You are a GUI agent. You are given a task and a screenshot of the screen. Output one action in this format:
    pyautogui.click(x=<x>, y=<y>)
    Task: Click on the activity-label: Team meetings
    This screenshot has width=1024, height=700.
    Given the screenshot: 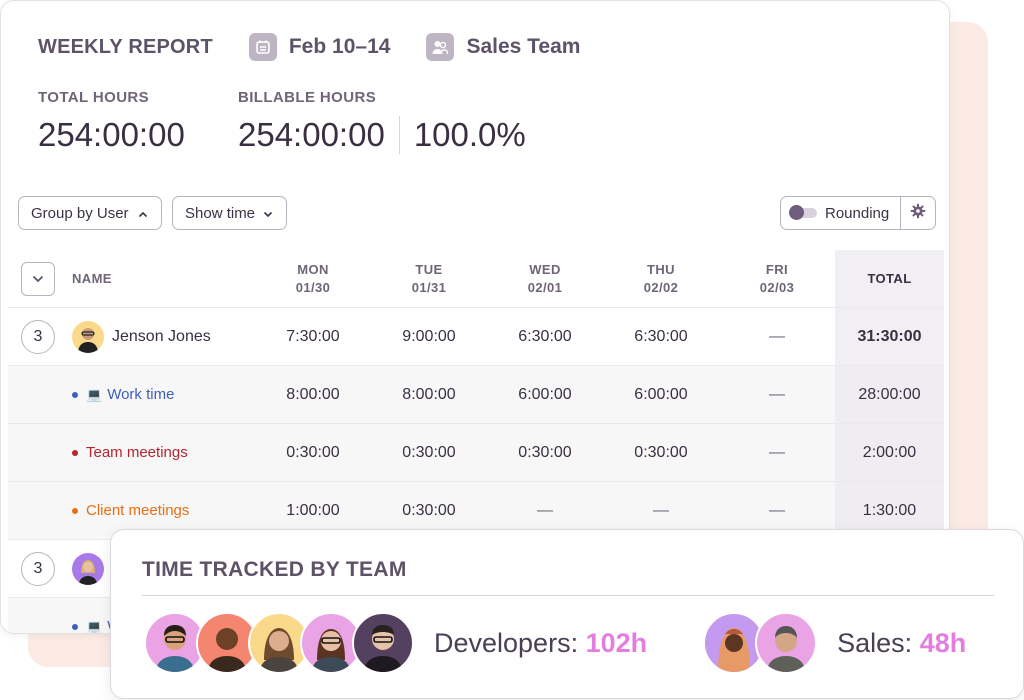 What is the action you would take?
    pyautogui.click(x=137, y=452)
    